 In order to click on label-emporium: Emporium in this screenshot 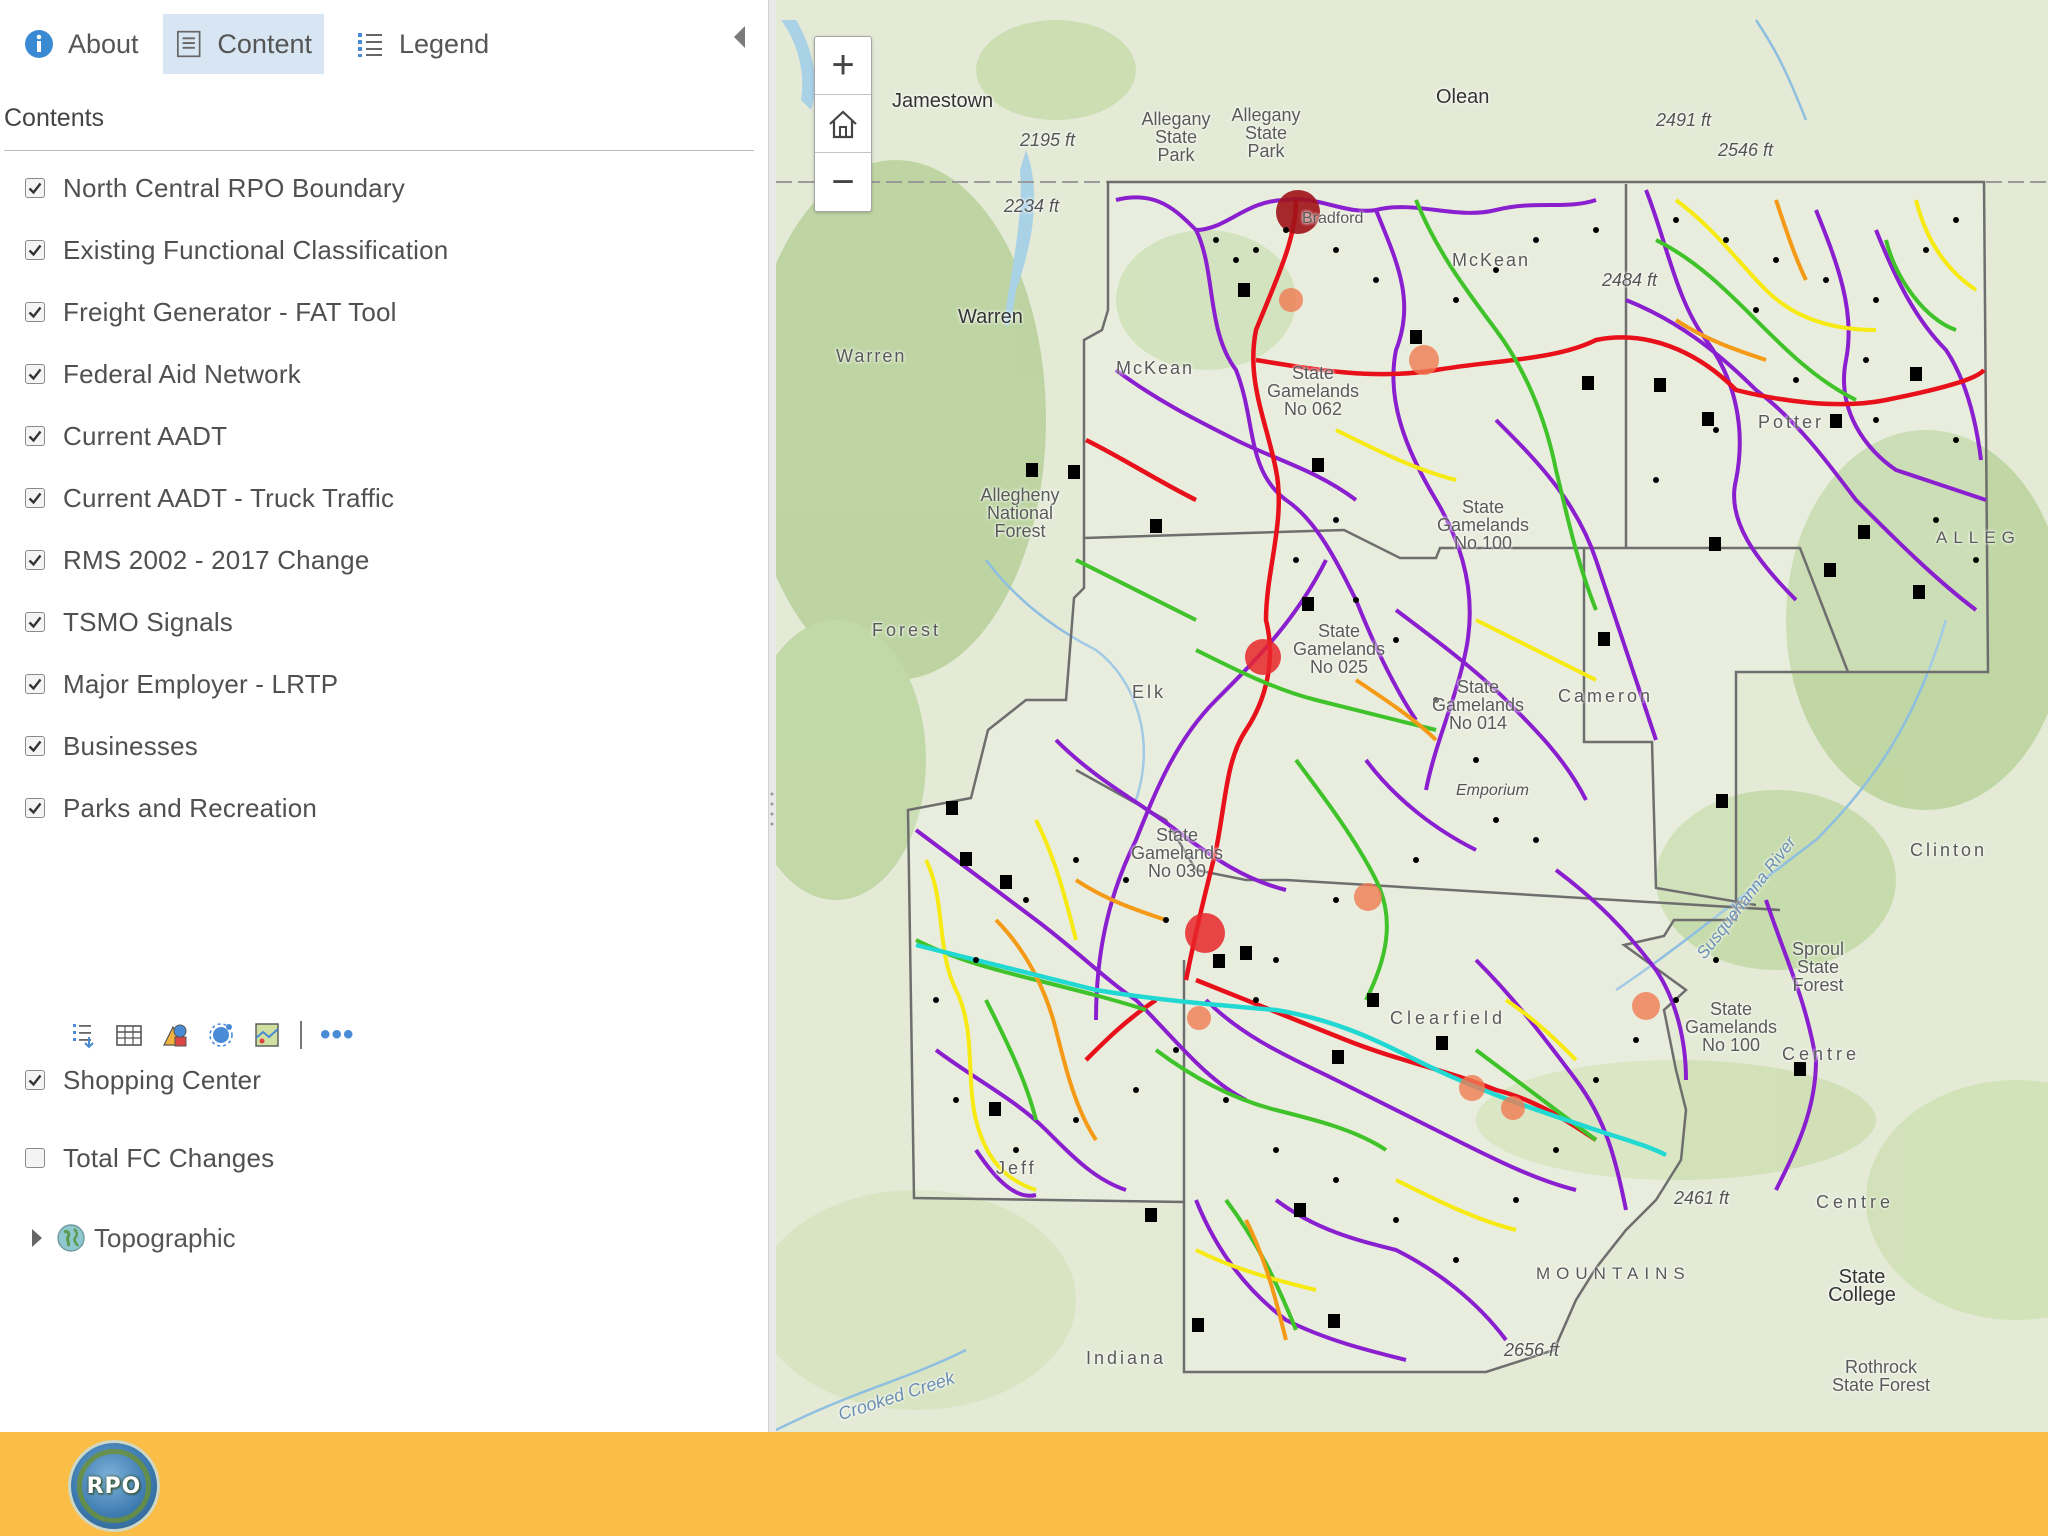, I will do `click(1492, 790)`.